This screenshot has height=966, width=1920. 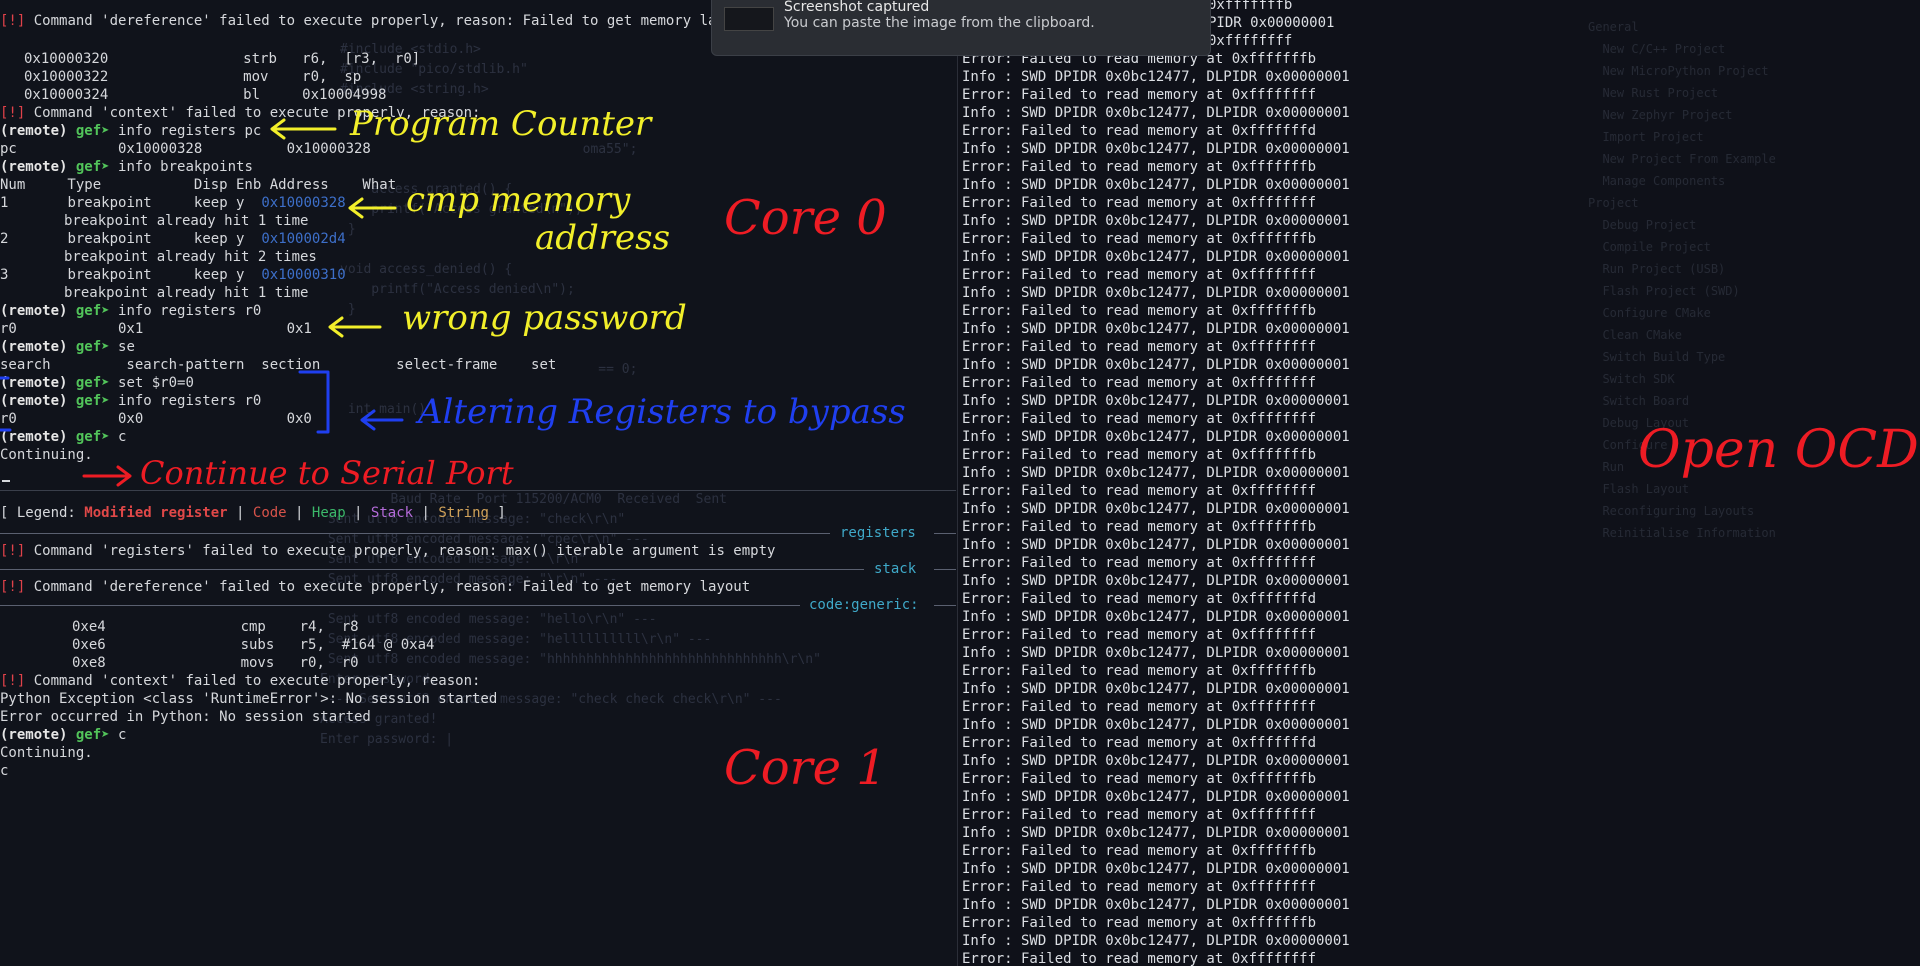 I want to click on register-output: r0 0x0 0x0, so click(x=156, y=419).